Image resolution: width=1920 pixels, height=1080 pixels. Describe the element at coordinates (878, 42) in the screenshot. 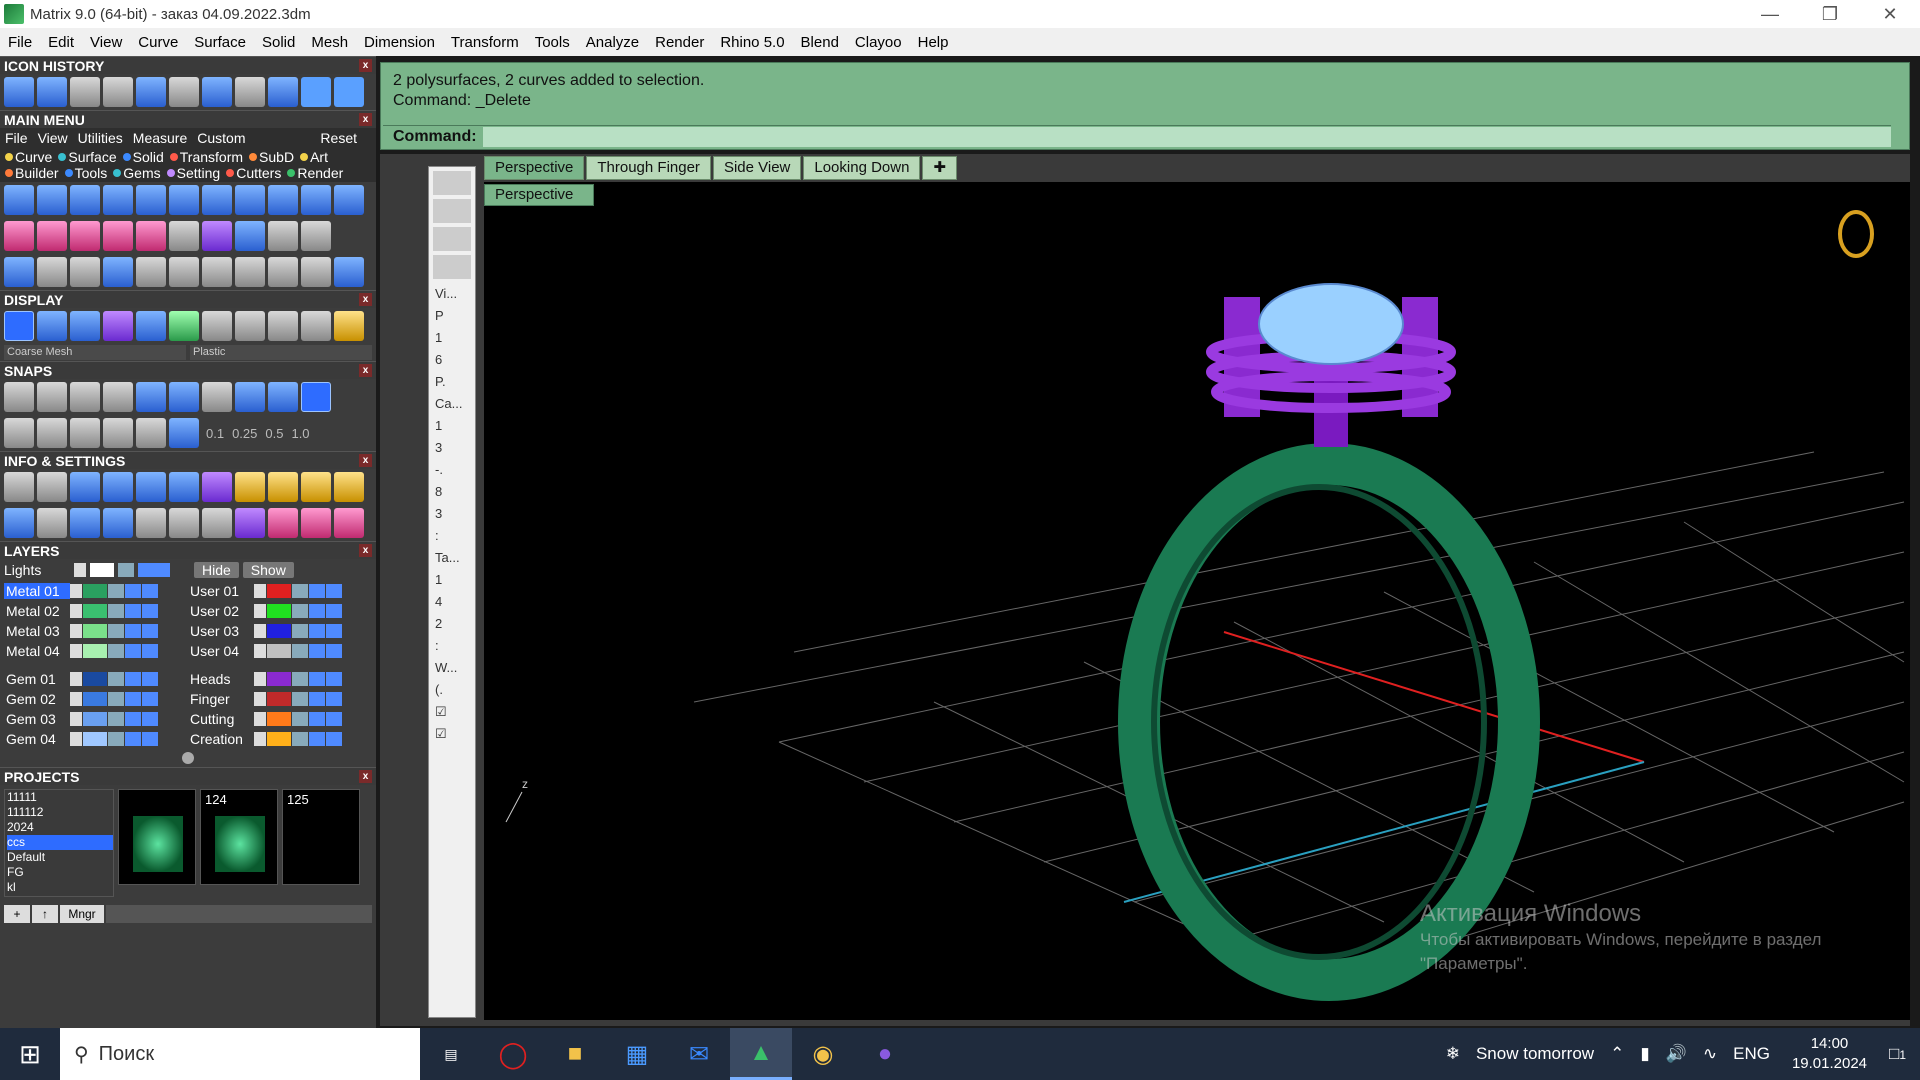

I see `menu-clayoo: Clayoo` at that location.